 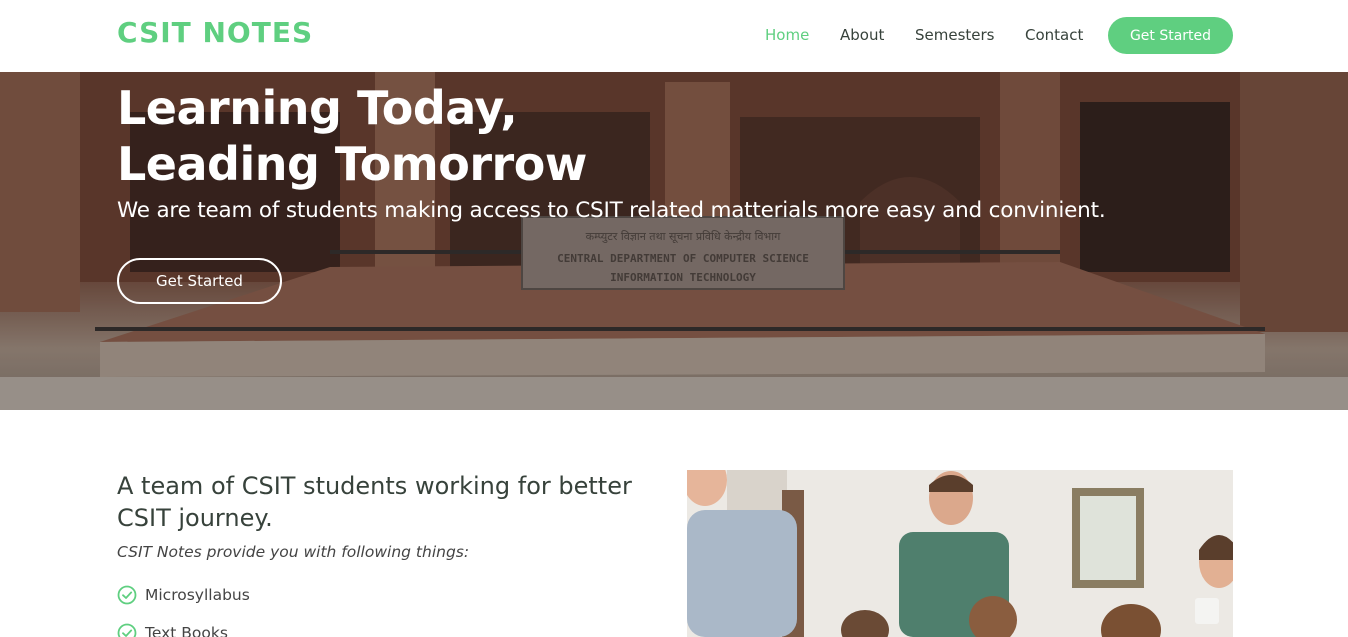 What do you see at coordinates (787, 35) in the screenshot?
I see `nav-home: Home` at bounding box center [787, 35].